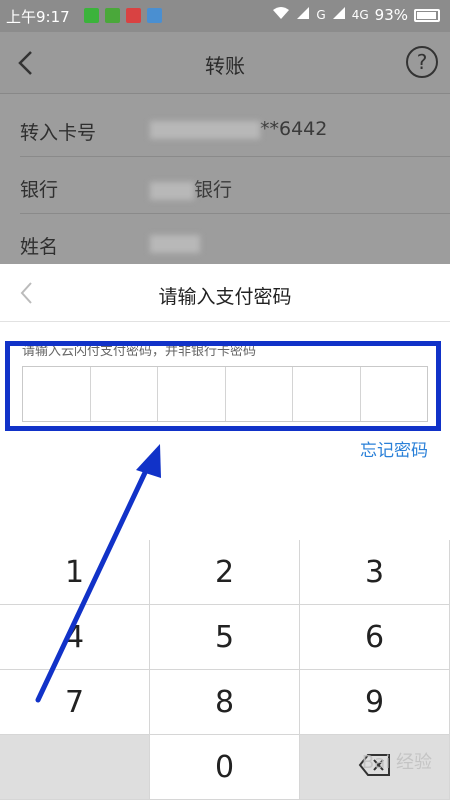 This screenshot has width=450, height=800. What do you see at coordinates (38, 17) in the screenshot?
I see `status-time: 上午9:17` at bounding box center [38, 17].